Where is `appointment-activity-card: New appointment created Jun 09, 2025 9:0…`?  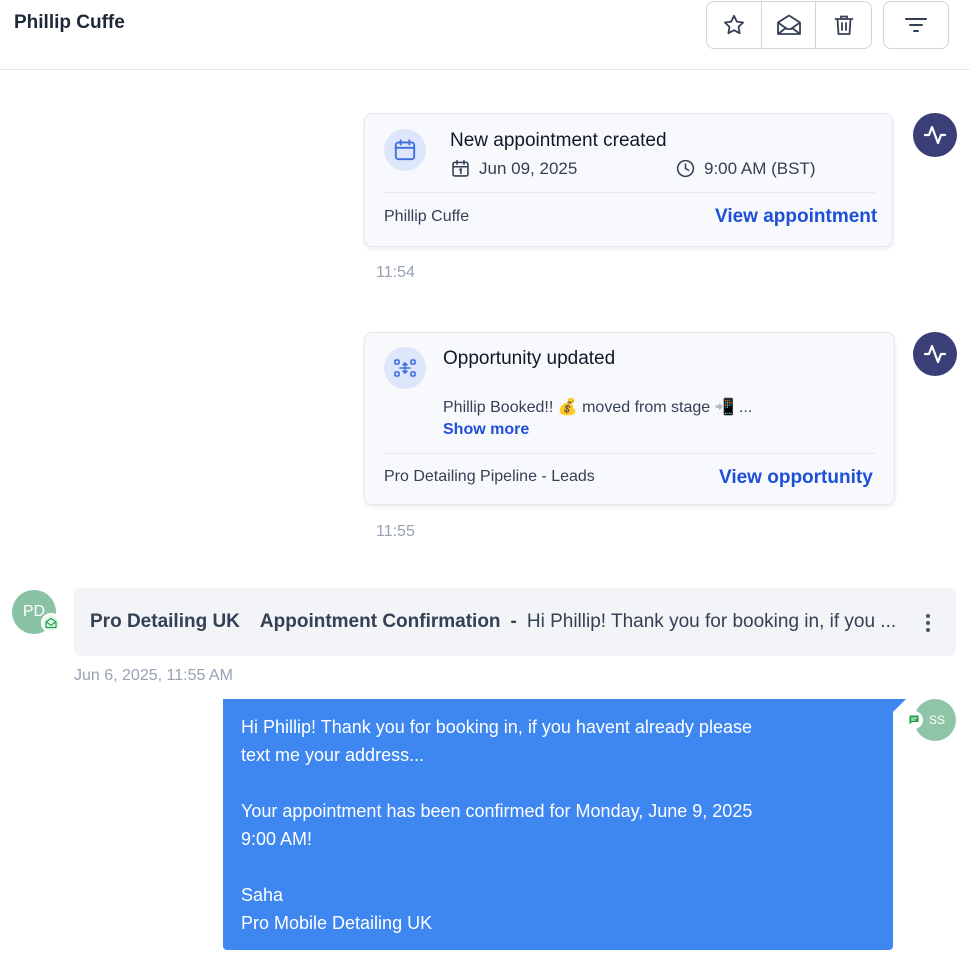 appointment-activity-card: New appointment created Jun 09, 2025 9:0… is located at coordinates (628, 180).